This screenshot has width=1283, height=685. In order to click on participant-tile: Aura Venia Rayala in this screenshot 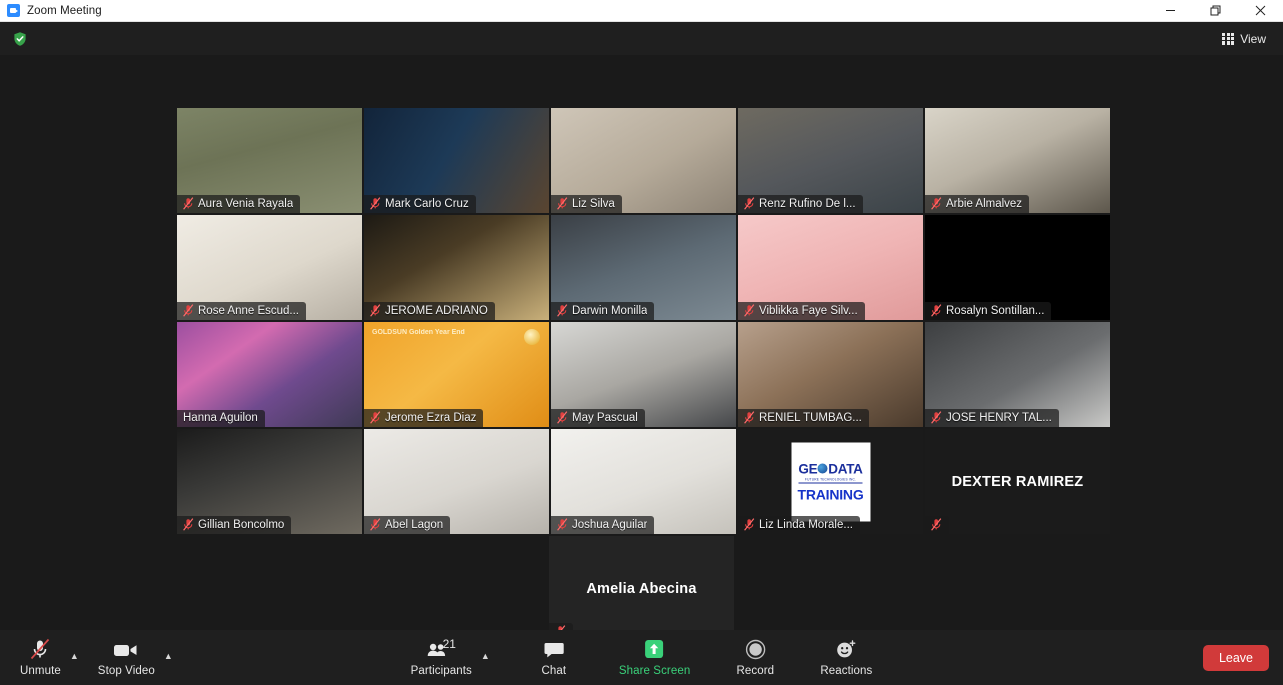, I will do `click(269, 160)`.